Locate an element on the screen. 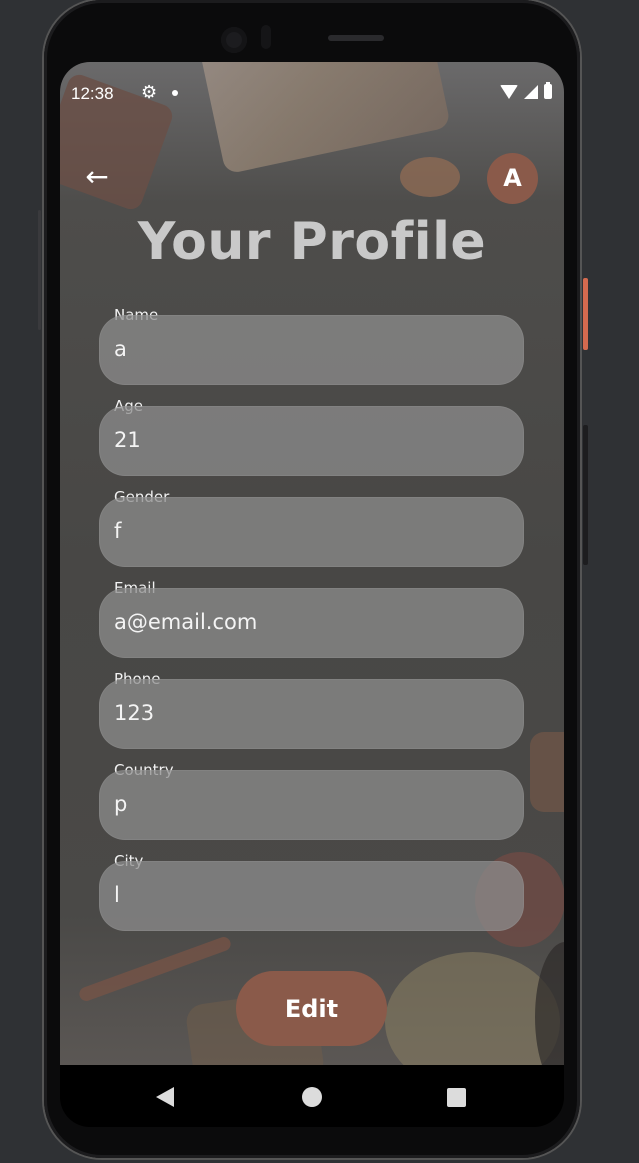  name-field: a is located at coordinates (311, 350).